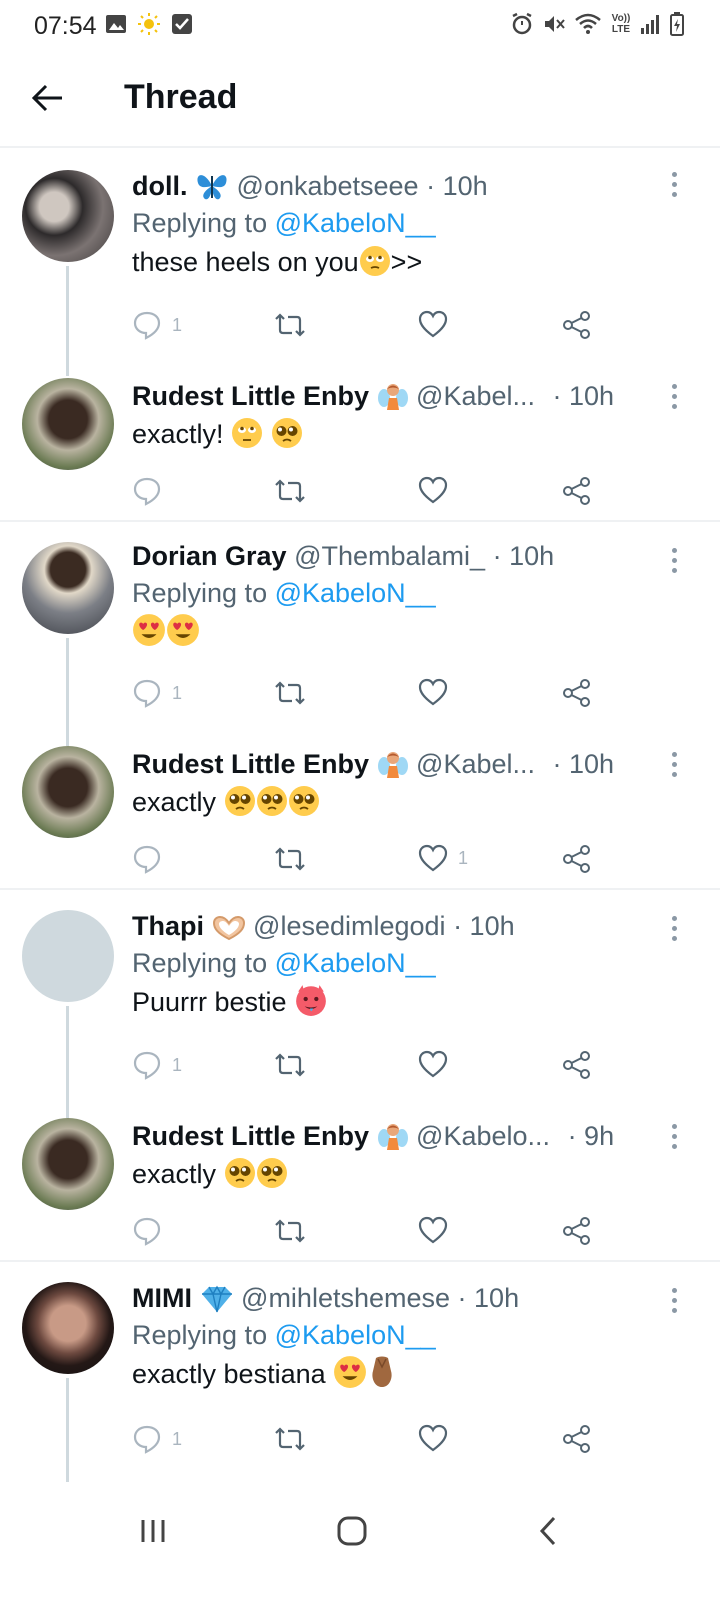 This screenshot has height=1600, width=720. Describe the element at coordinates (345, 1298) in the screenshot. I see `handle: @mihletshemese` at that location.